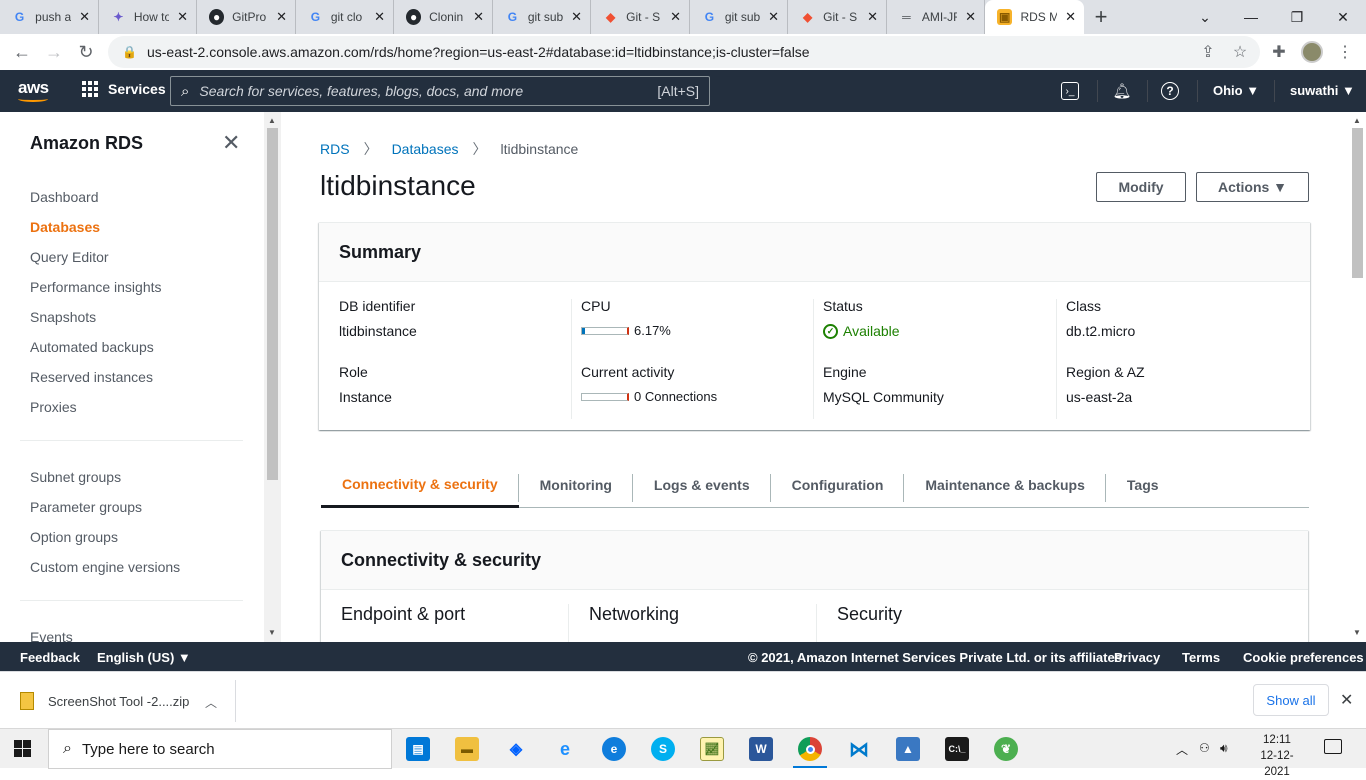  I want to click on sidebar-scrollbar: ▲ ▼, so click(272, 377).